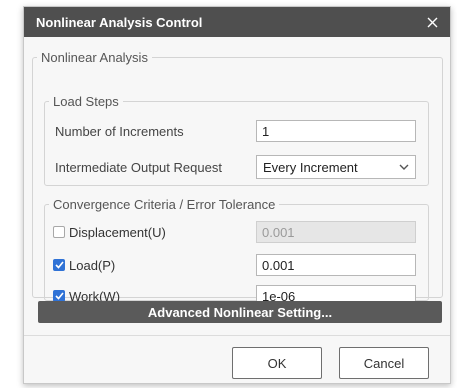  What do you see at coordinates (117, 232) in the screenshot?
I see `displacement-label: Displacement(U)` at bounding box center [117, 232].